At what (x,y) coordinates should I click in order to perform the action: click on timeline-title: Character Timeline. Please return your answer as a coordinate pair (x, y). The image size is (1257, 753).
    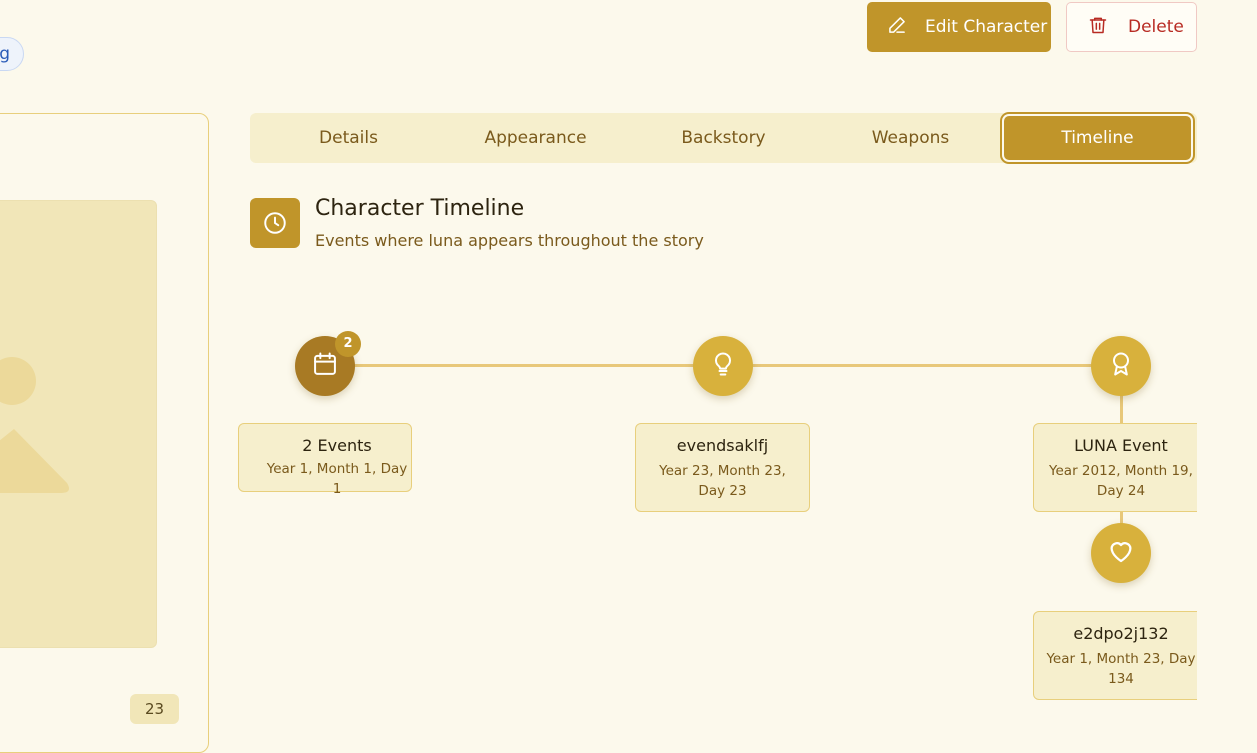
    Looking at the image, I should click on (420, 208).